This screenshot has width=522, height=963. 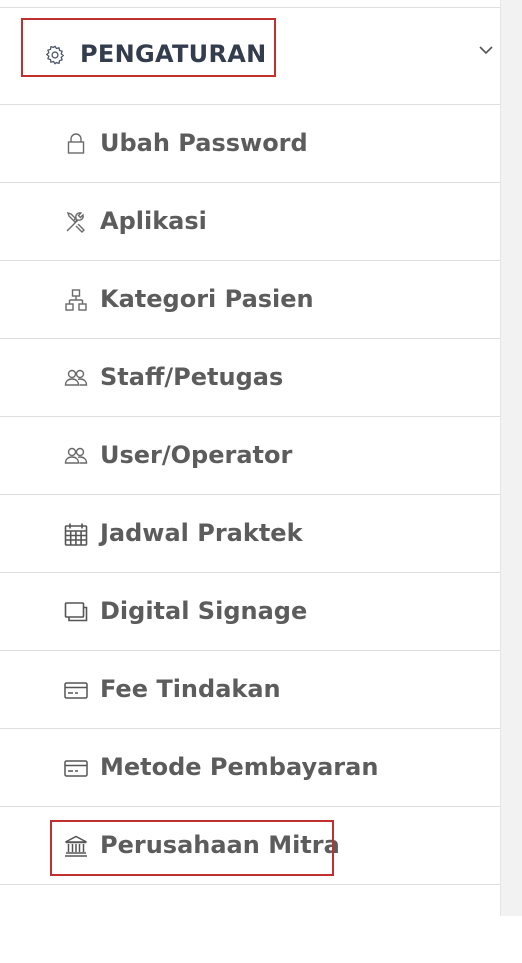 I want to click on menu-item-ubah-password: Ubah Password, so click(x=250, y=144).